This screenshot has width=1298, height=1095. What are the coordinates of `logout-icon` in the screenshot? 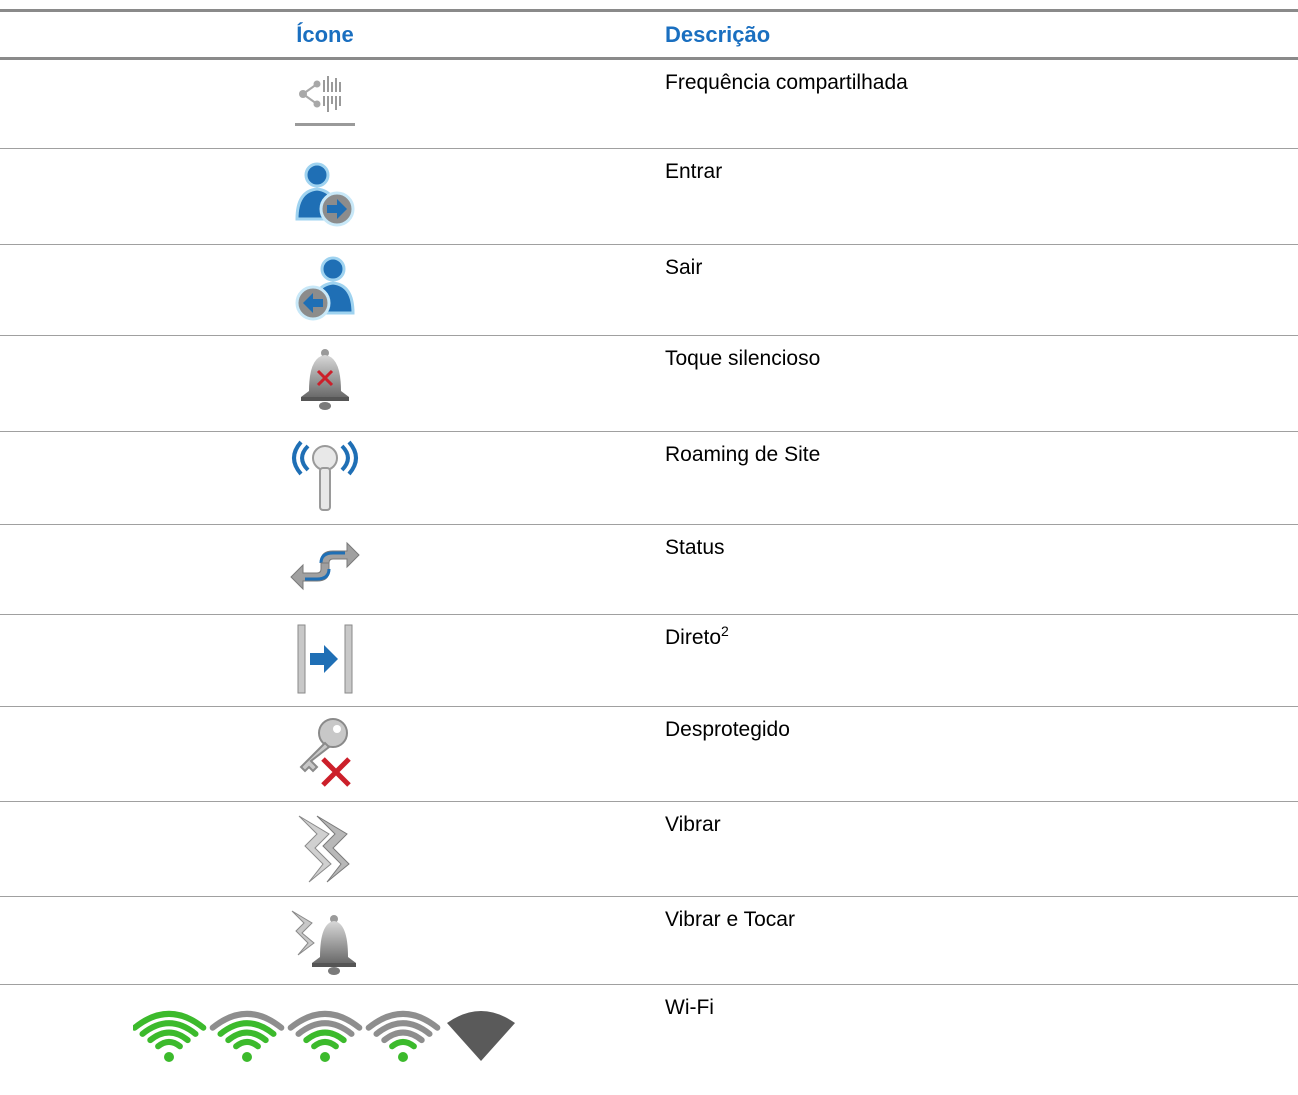 It's located at (325, 288).